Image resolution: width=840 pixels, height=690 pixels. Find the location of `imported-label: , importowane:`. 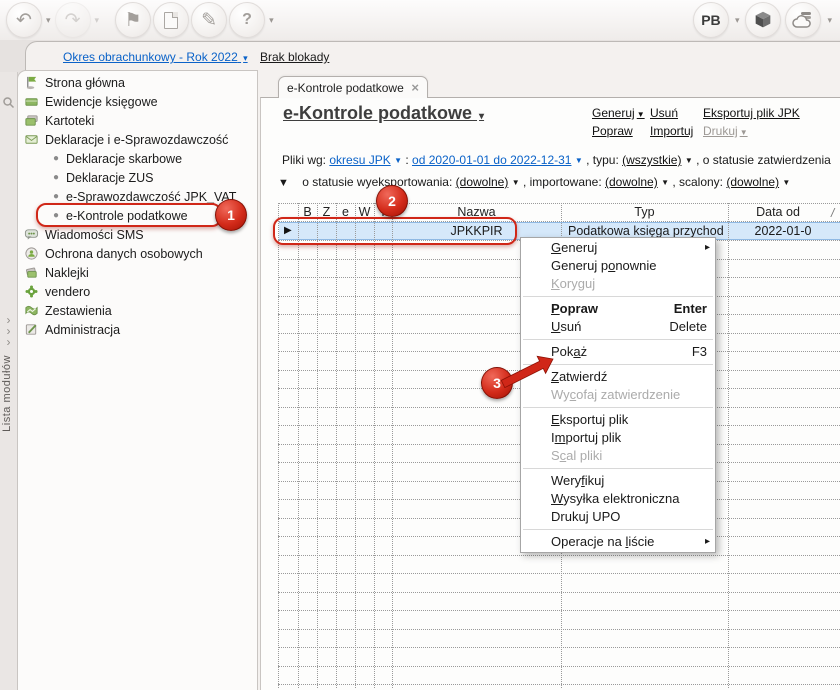

imported-label: , importowane: is located at coordinates (562, 182).